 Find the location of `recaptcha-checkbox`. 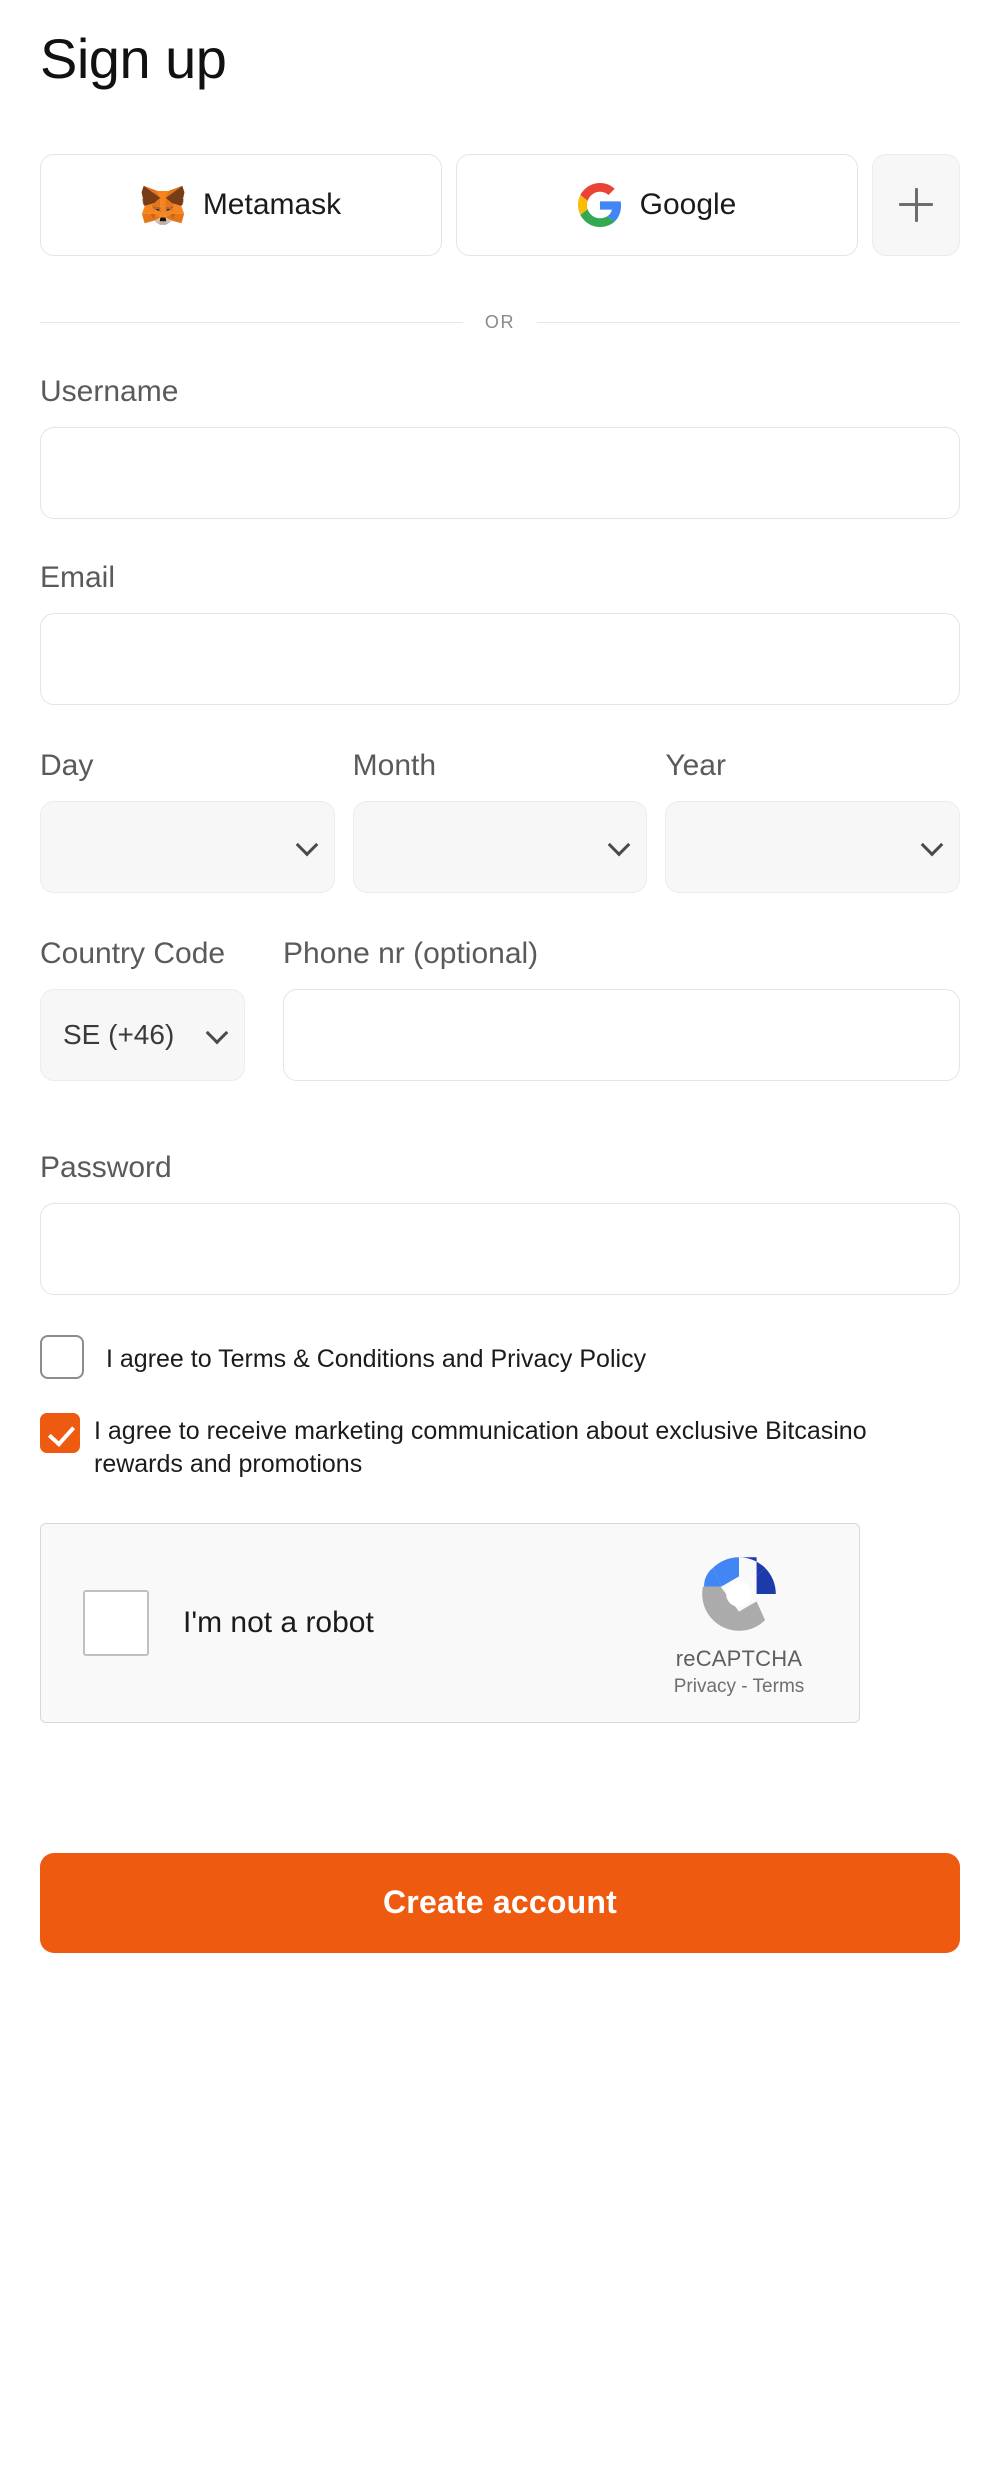

recaptcha-checkbox is located at coordinates (116, 1622).